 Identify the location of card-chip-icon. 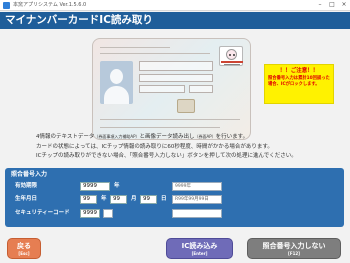
(186, 106).